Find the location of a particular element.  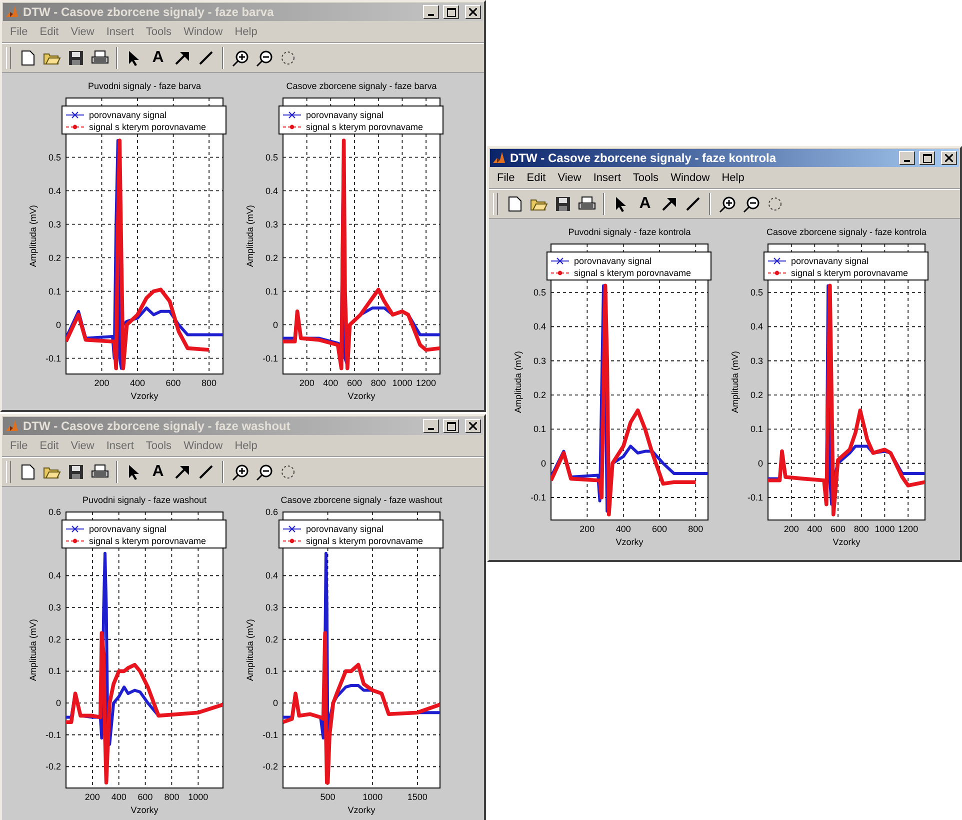

y-tick-label: 0.6 is located at coordinates (271, 512).